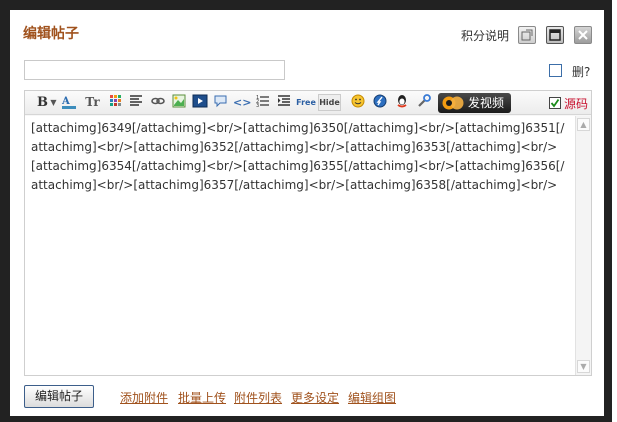 The height and width of the screenshot is (422, 617). Describe the element at coordinates (581, 72) in the screenshot. I see `delete-label: 删?` at that location.